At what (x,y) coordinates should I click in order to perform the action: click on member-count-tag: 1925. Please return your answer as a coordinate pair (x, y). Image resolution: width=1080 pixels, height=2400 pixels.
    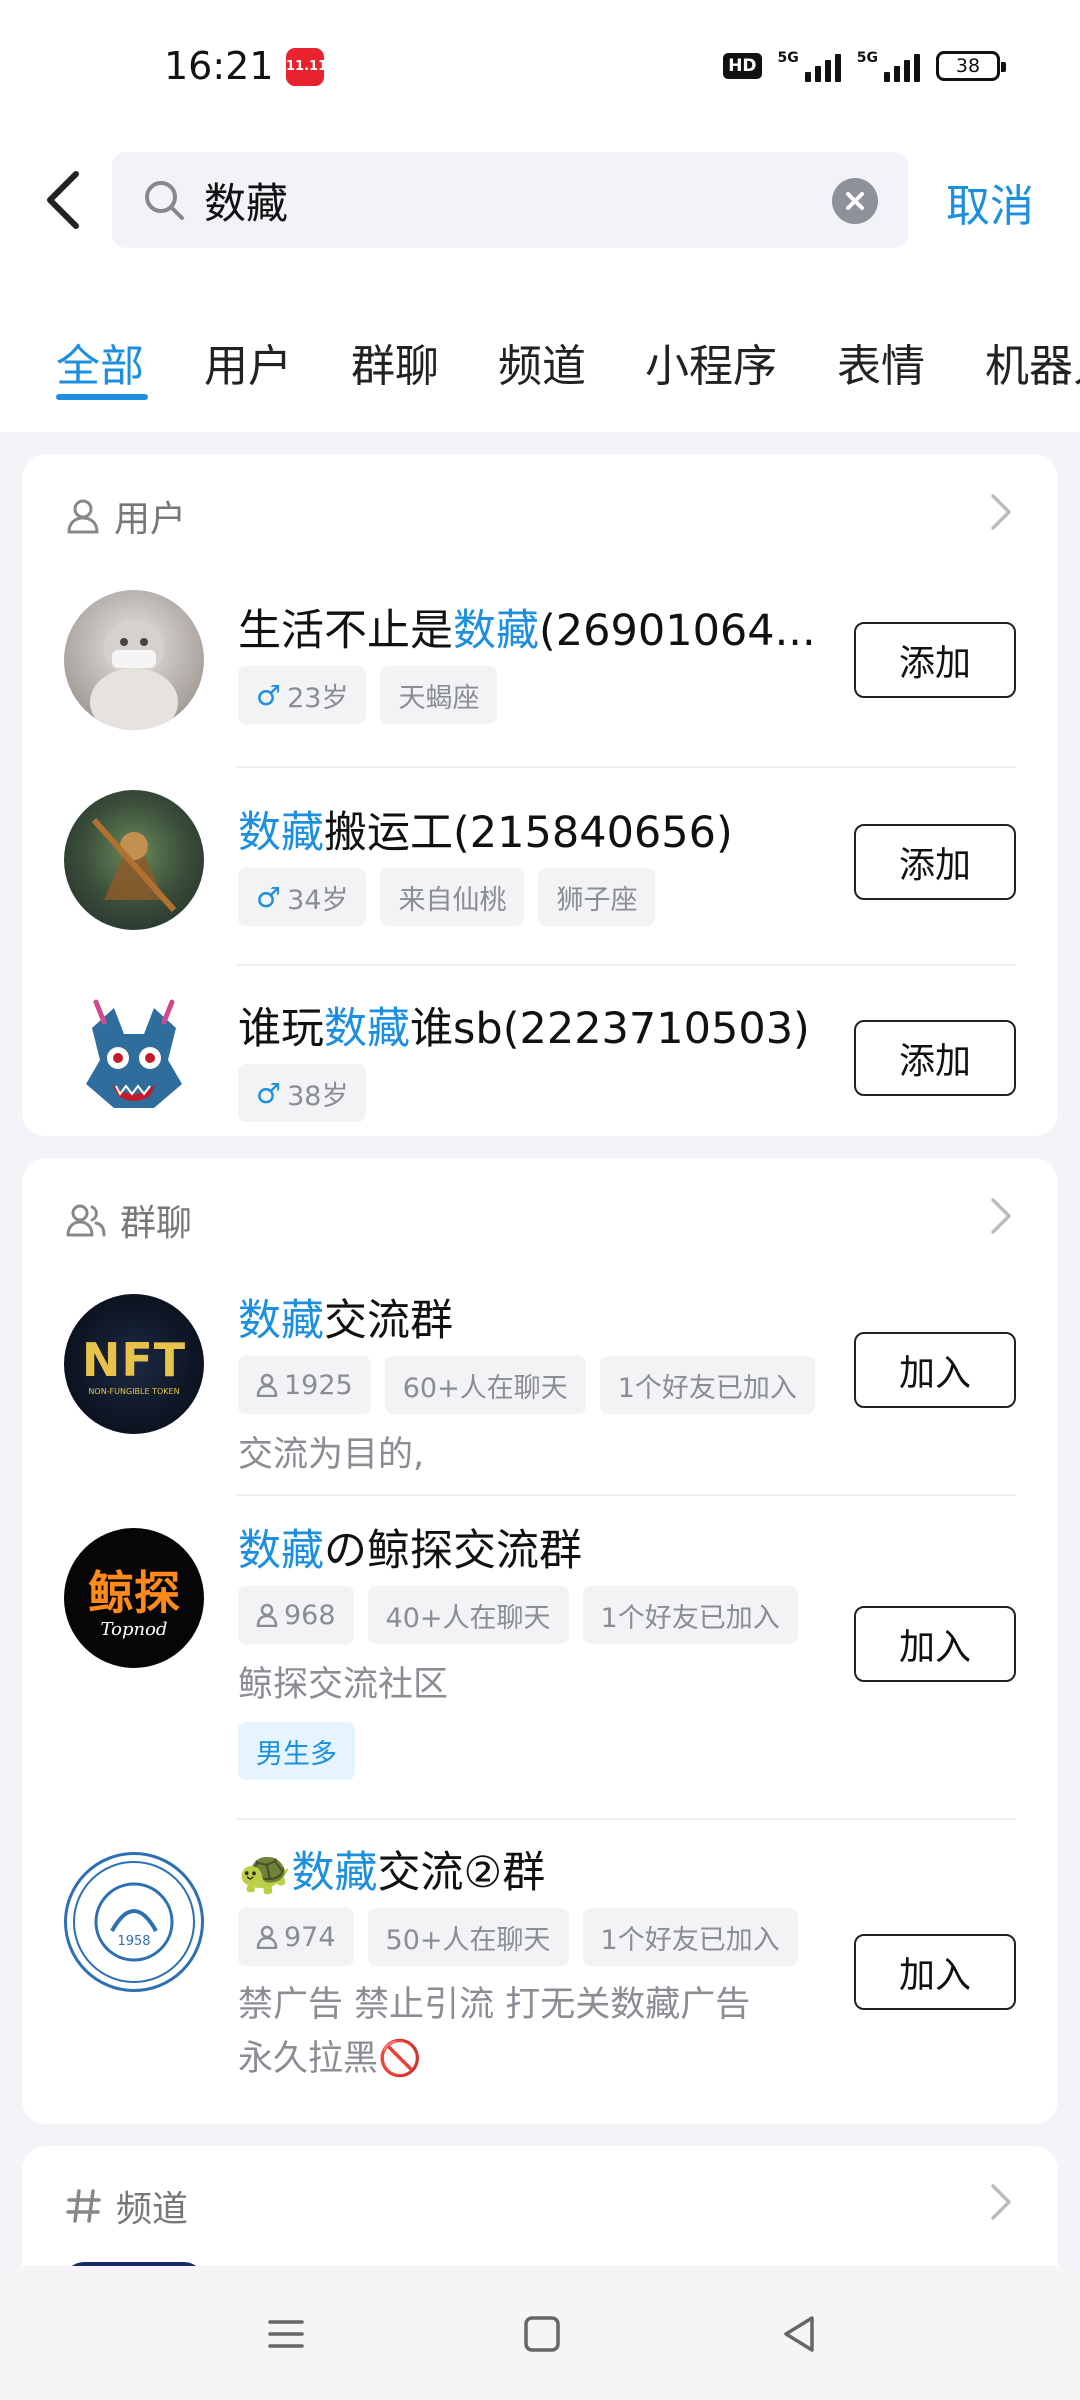
    Looking at the image, I should click on (304, 1385).